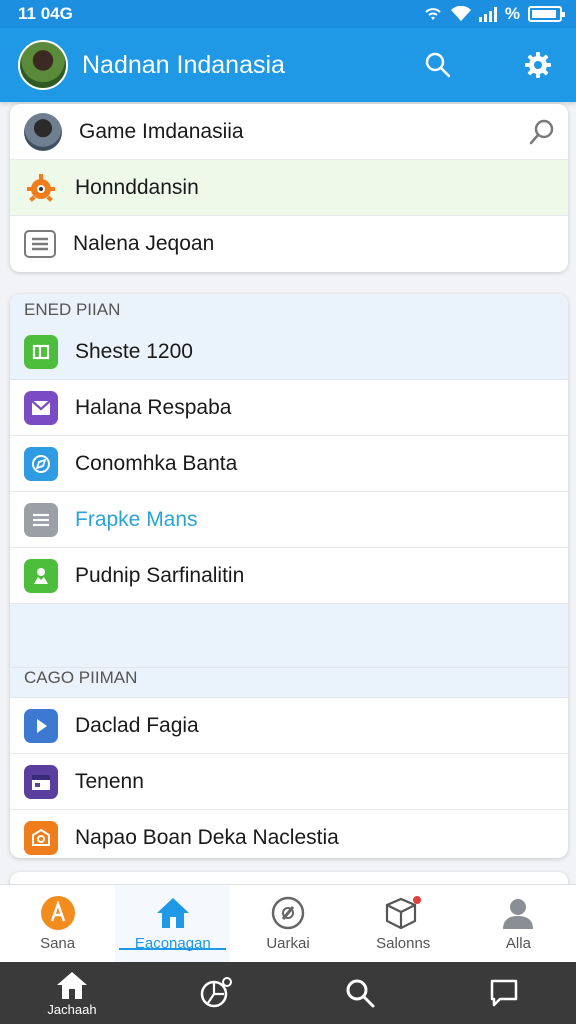 The height and width of the screenshot is (1024, 576). Describe the element at coordinates (546, 14) in the screenshot. I see `battery-icon` at that location.